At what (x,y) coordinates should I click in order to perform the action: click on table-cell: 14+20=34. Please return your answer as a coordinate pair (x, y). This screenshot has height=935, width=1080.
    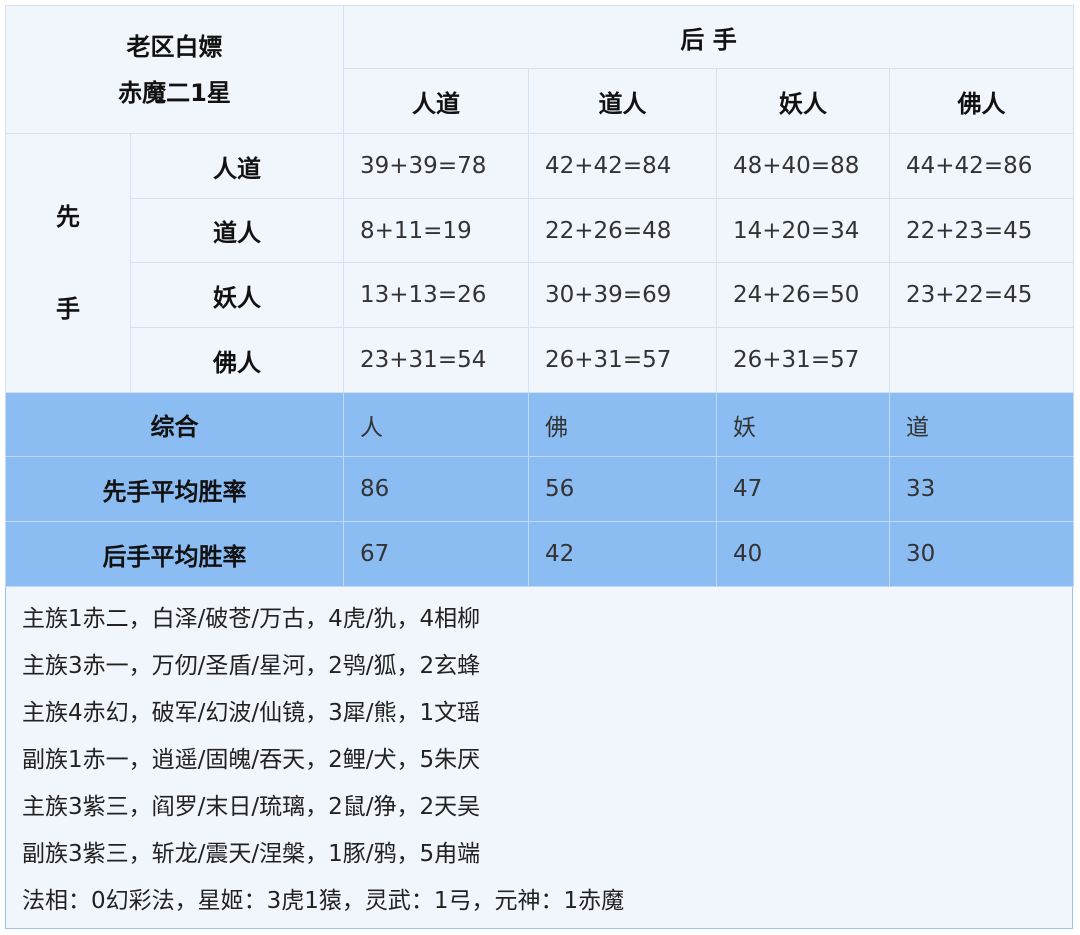
    Looking at the image, I should click on (803, 230).